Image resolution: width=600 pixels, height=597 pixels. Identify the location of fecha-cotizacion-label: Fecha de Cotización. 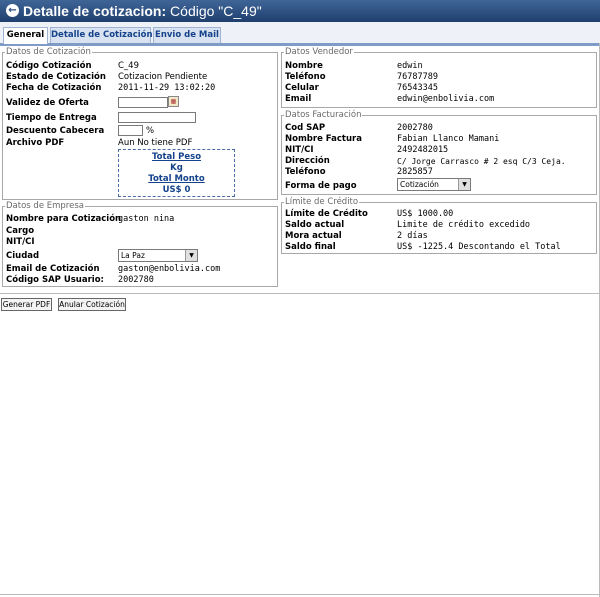
(54, 88).